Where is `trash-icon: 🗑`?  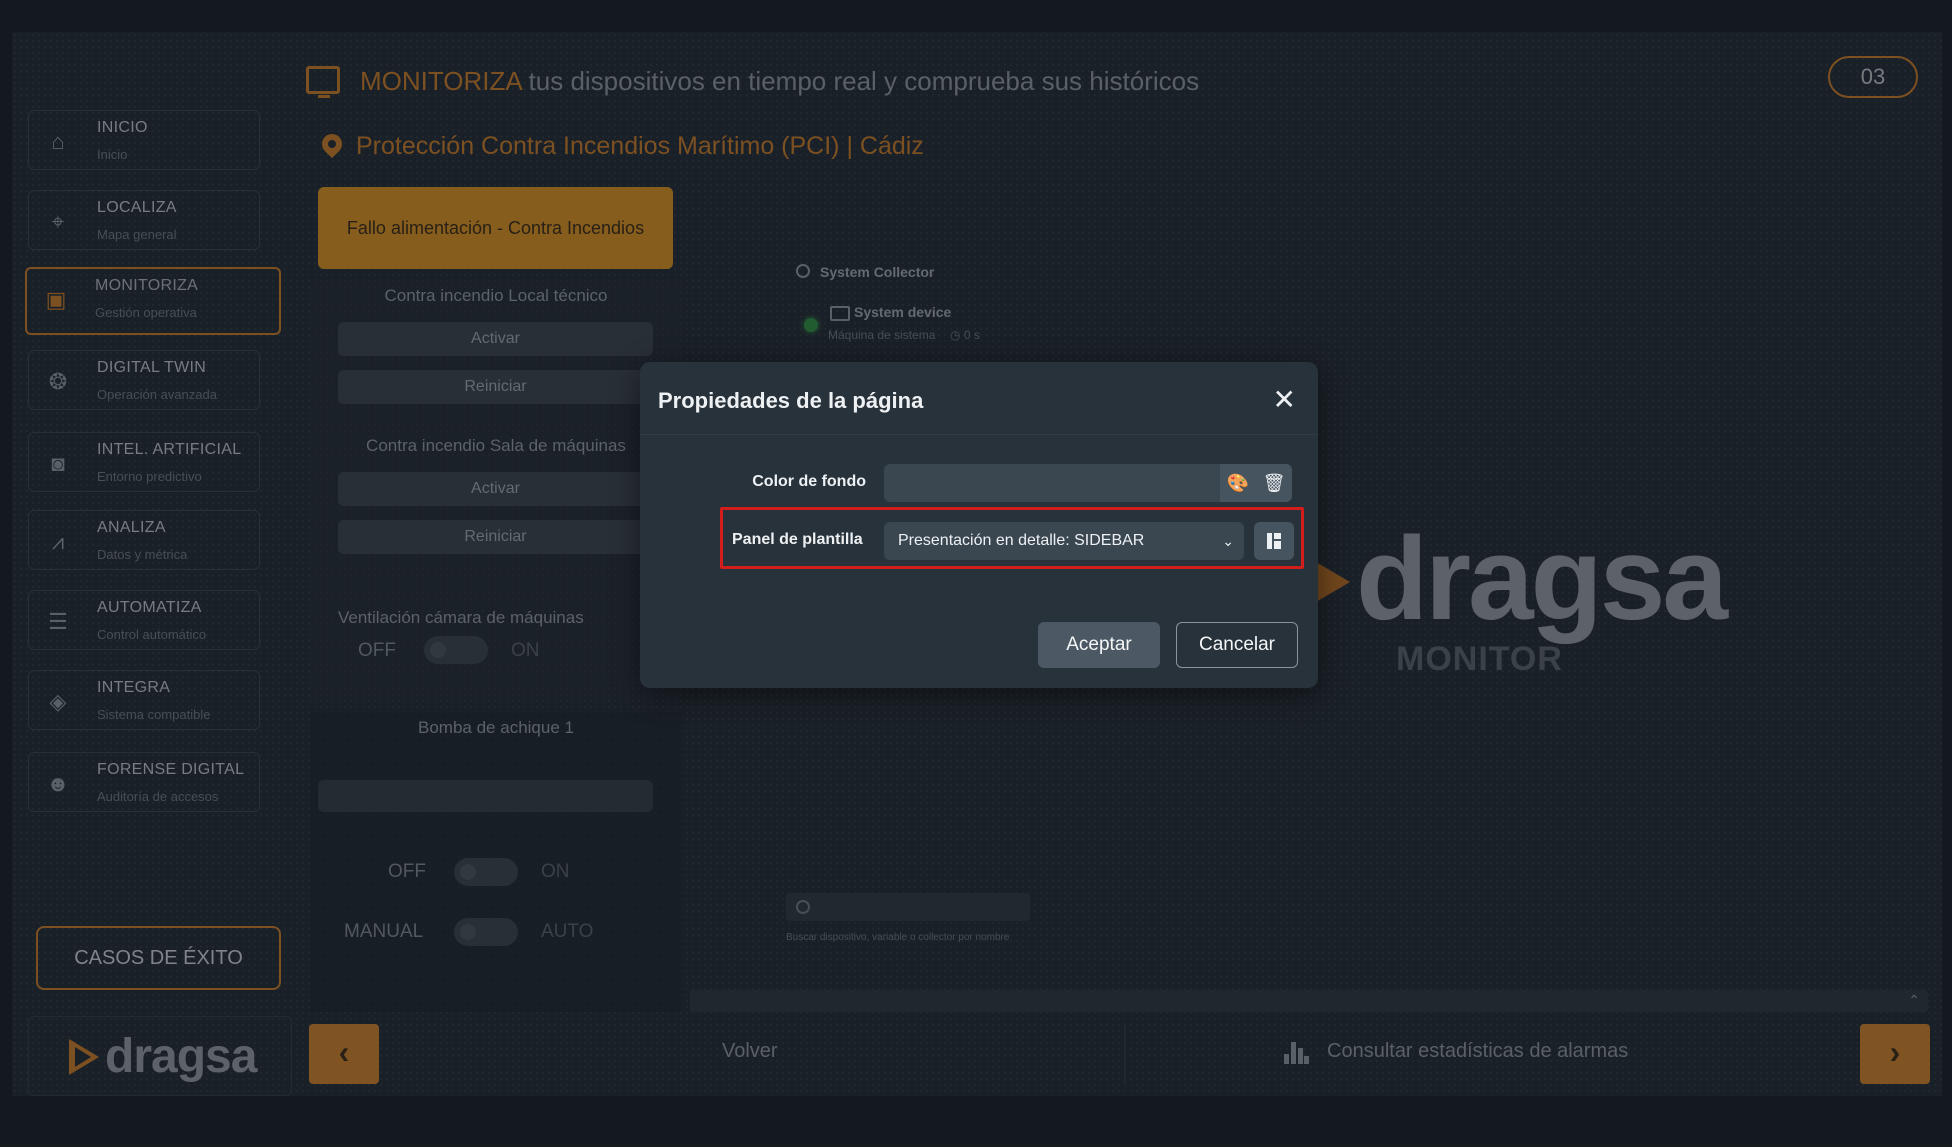 trash-icon: 🗑 is located at coordinates (1274, 483).